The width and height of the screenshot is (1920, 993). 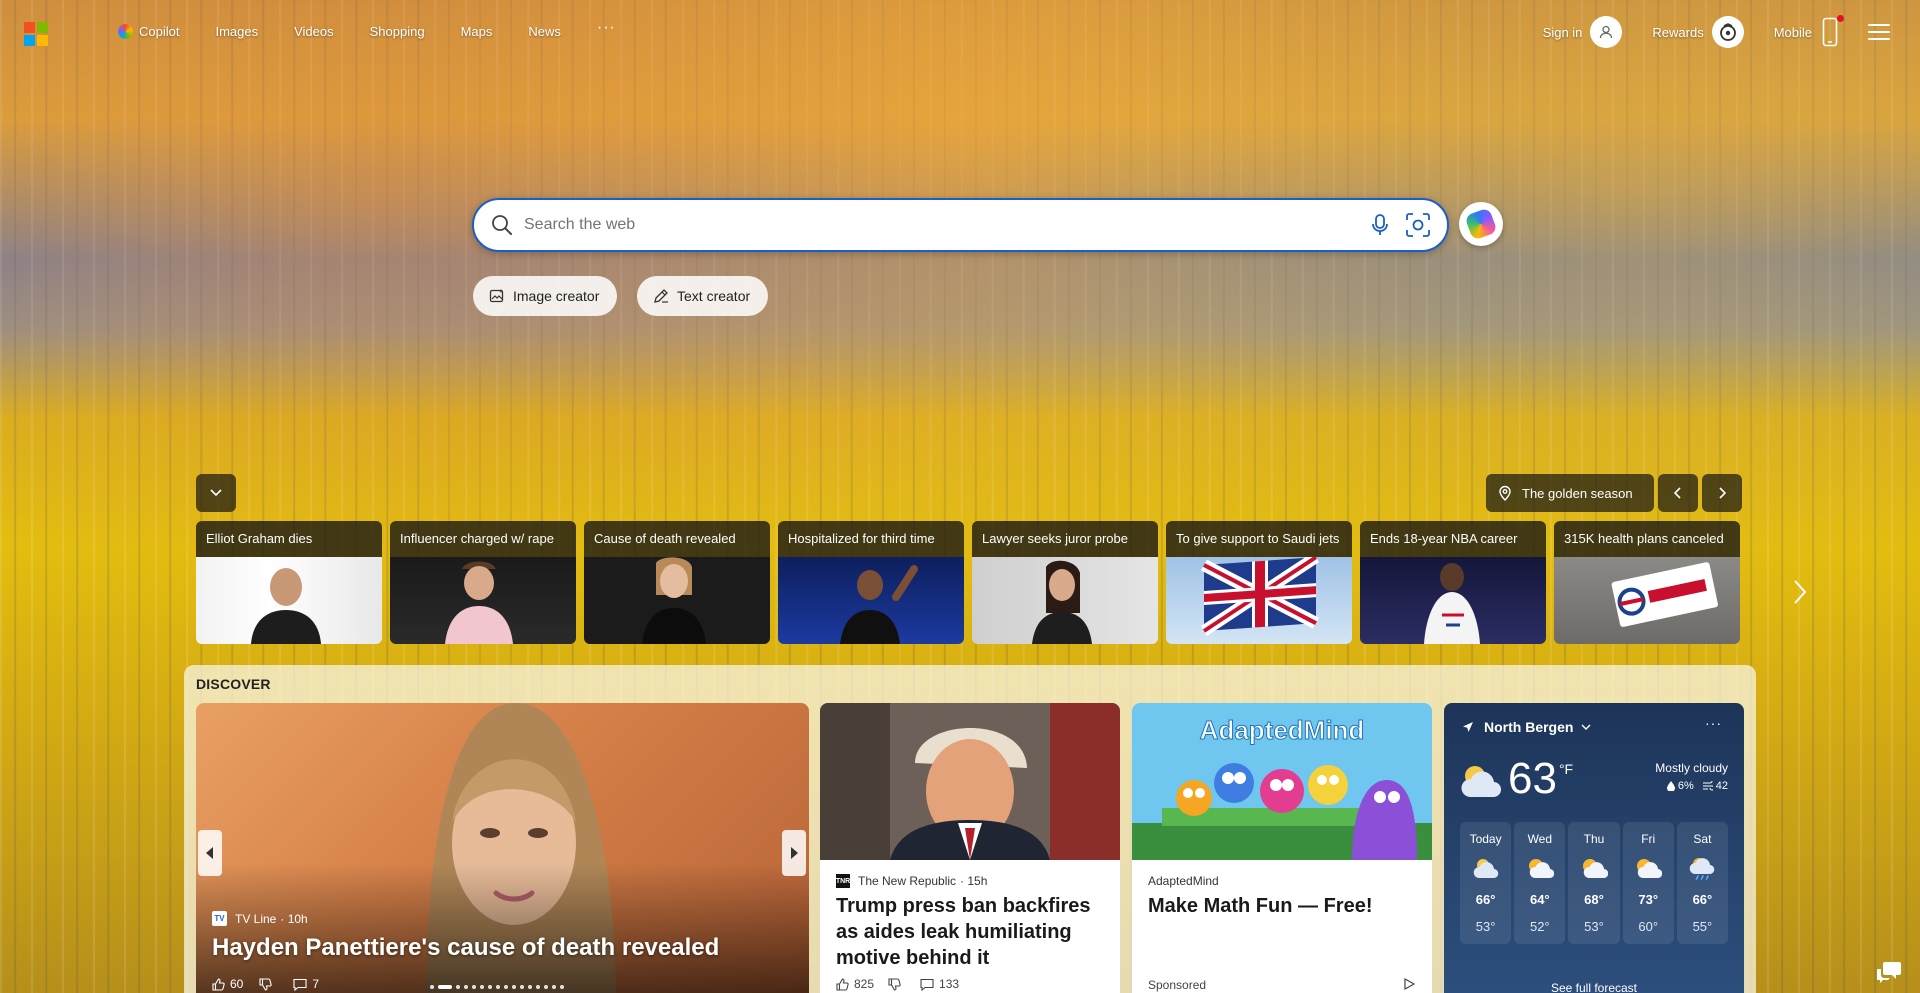 What do you see at coordinates (871, 582) in the screenshot?
I see `trending-card: Hospitalized for third time` at bounding box center [871, 582].